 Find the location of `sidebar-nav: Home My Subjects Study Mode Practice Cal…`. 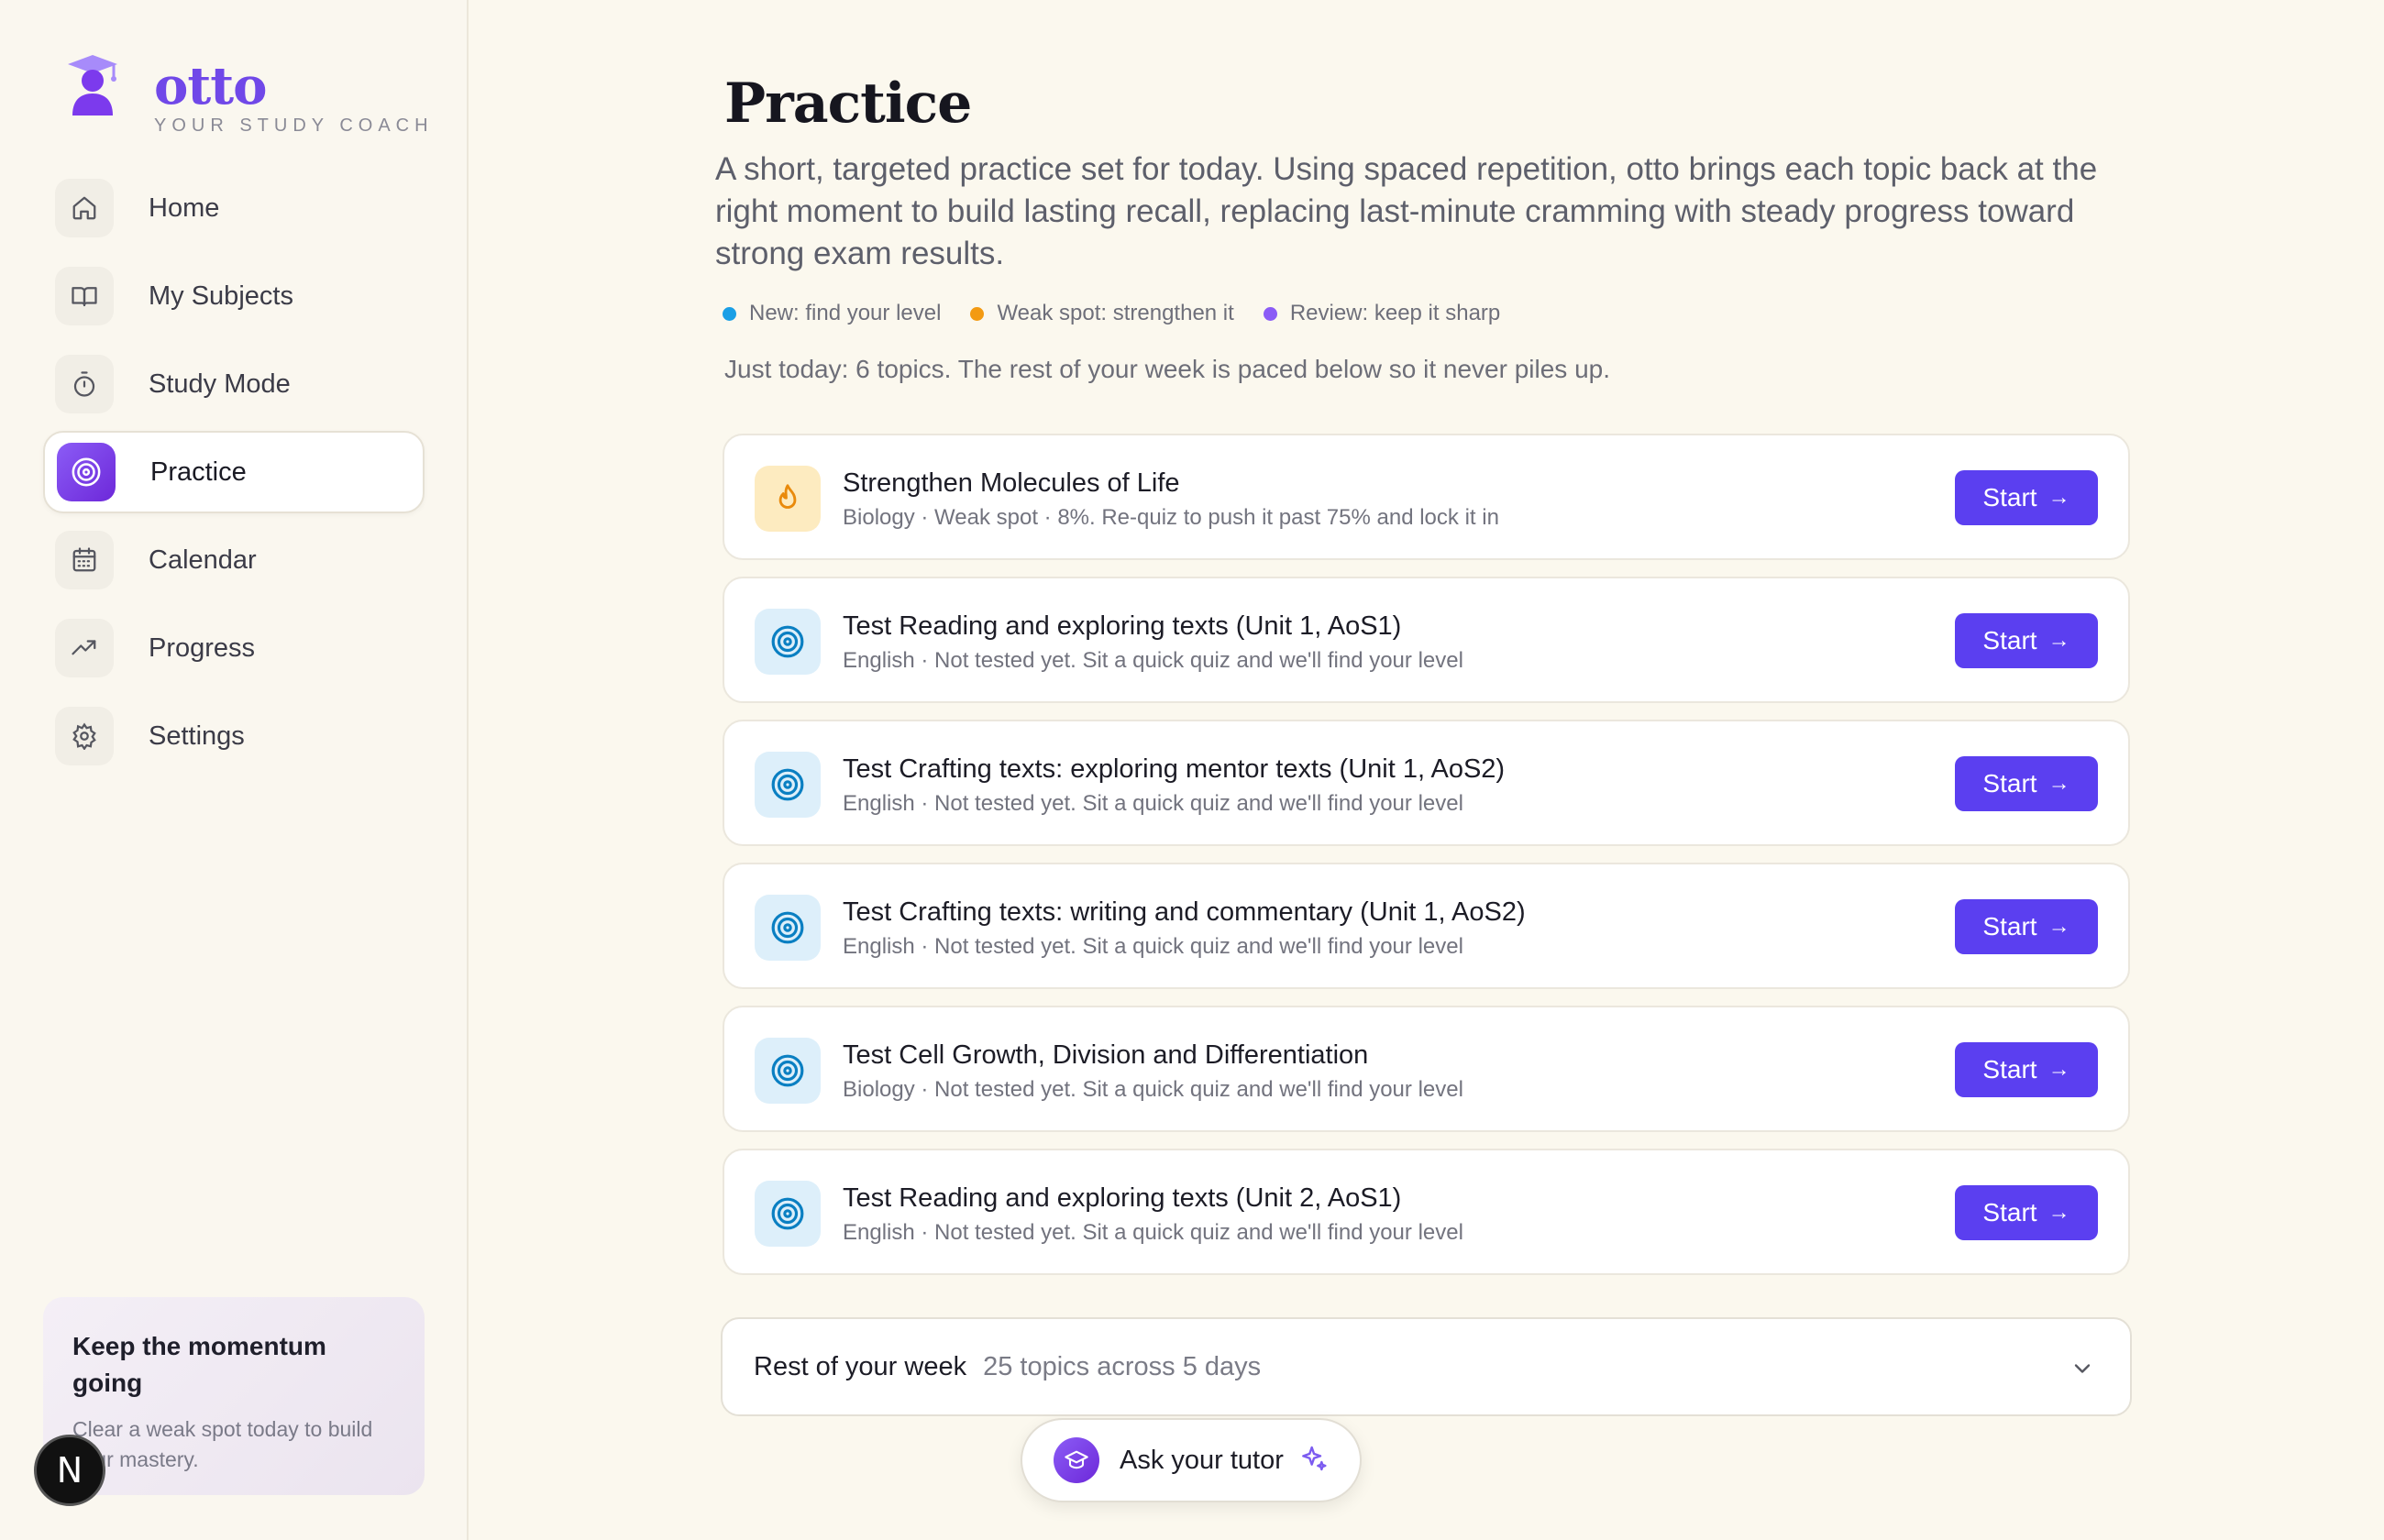

sidebar-nav: Home My Subjects Study Mode Practice Cal… is located at coordinates (234, 475).